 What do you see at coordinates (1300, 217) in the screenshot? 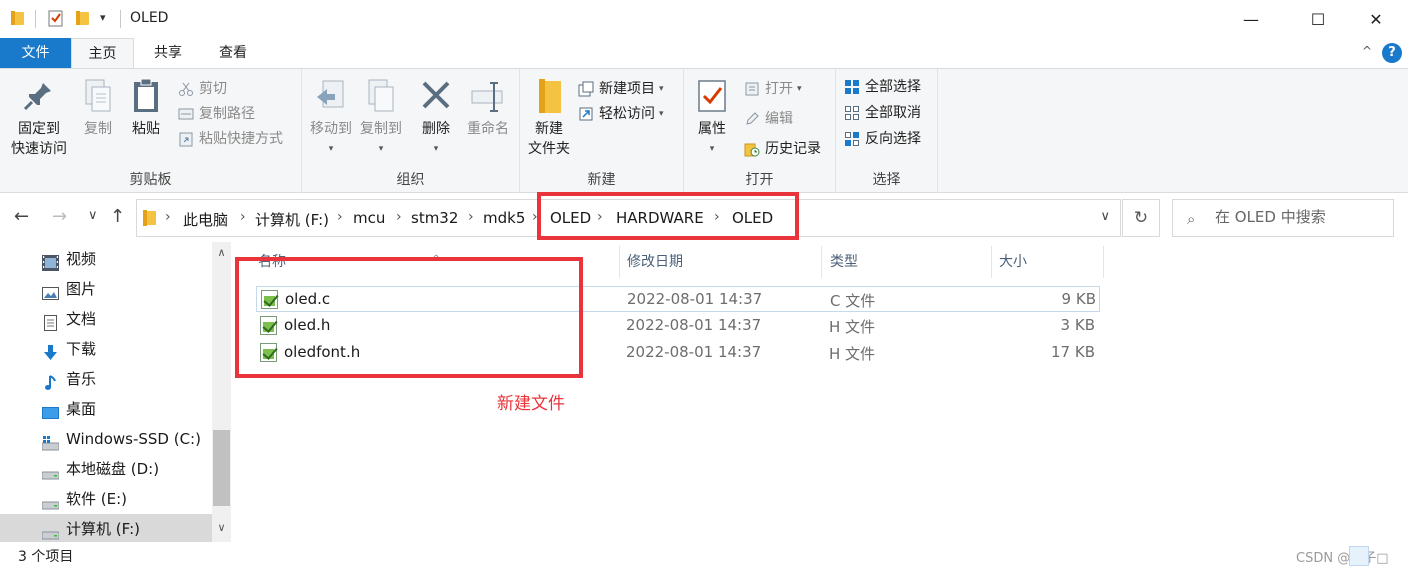
I see `search-input` at bounding box center [1300, 217].